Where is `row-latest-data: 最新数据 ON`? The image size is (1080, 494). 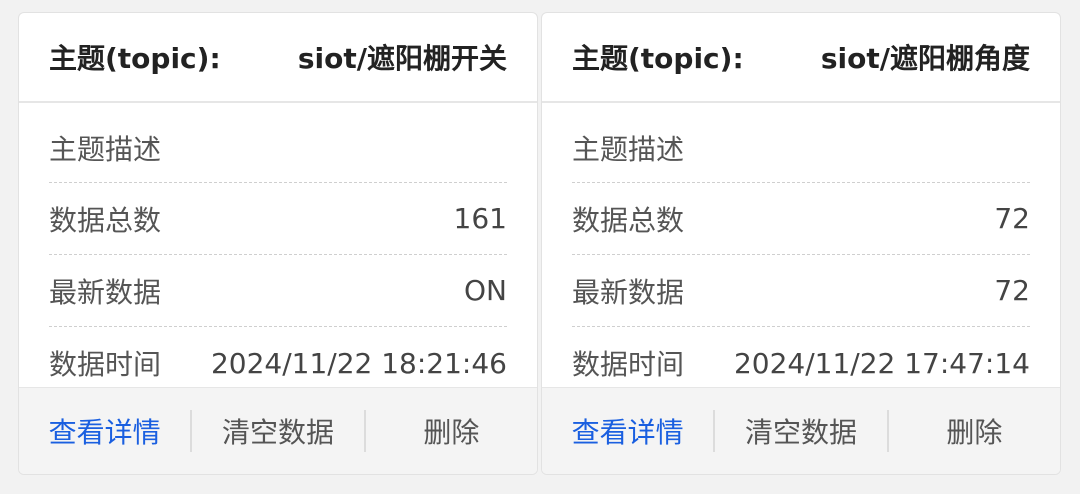
row-latest-data: 最新数据 ON is located at coordinates (278, 291).